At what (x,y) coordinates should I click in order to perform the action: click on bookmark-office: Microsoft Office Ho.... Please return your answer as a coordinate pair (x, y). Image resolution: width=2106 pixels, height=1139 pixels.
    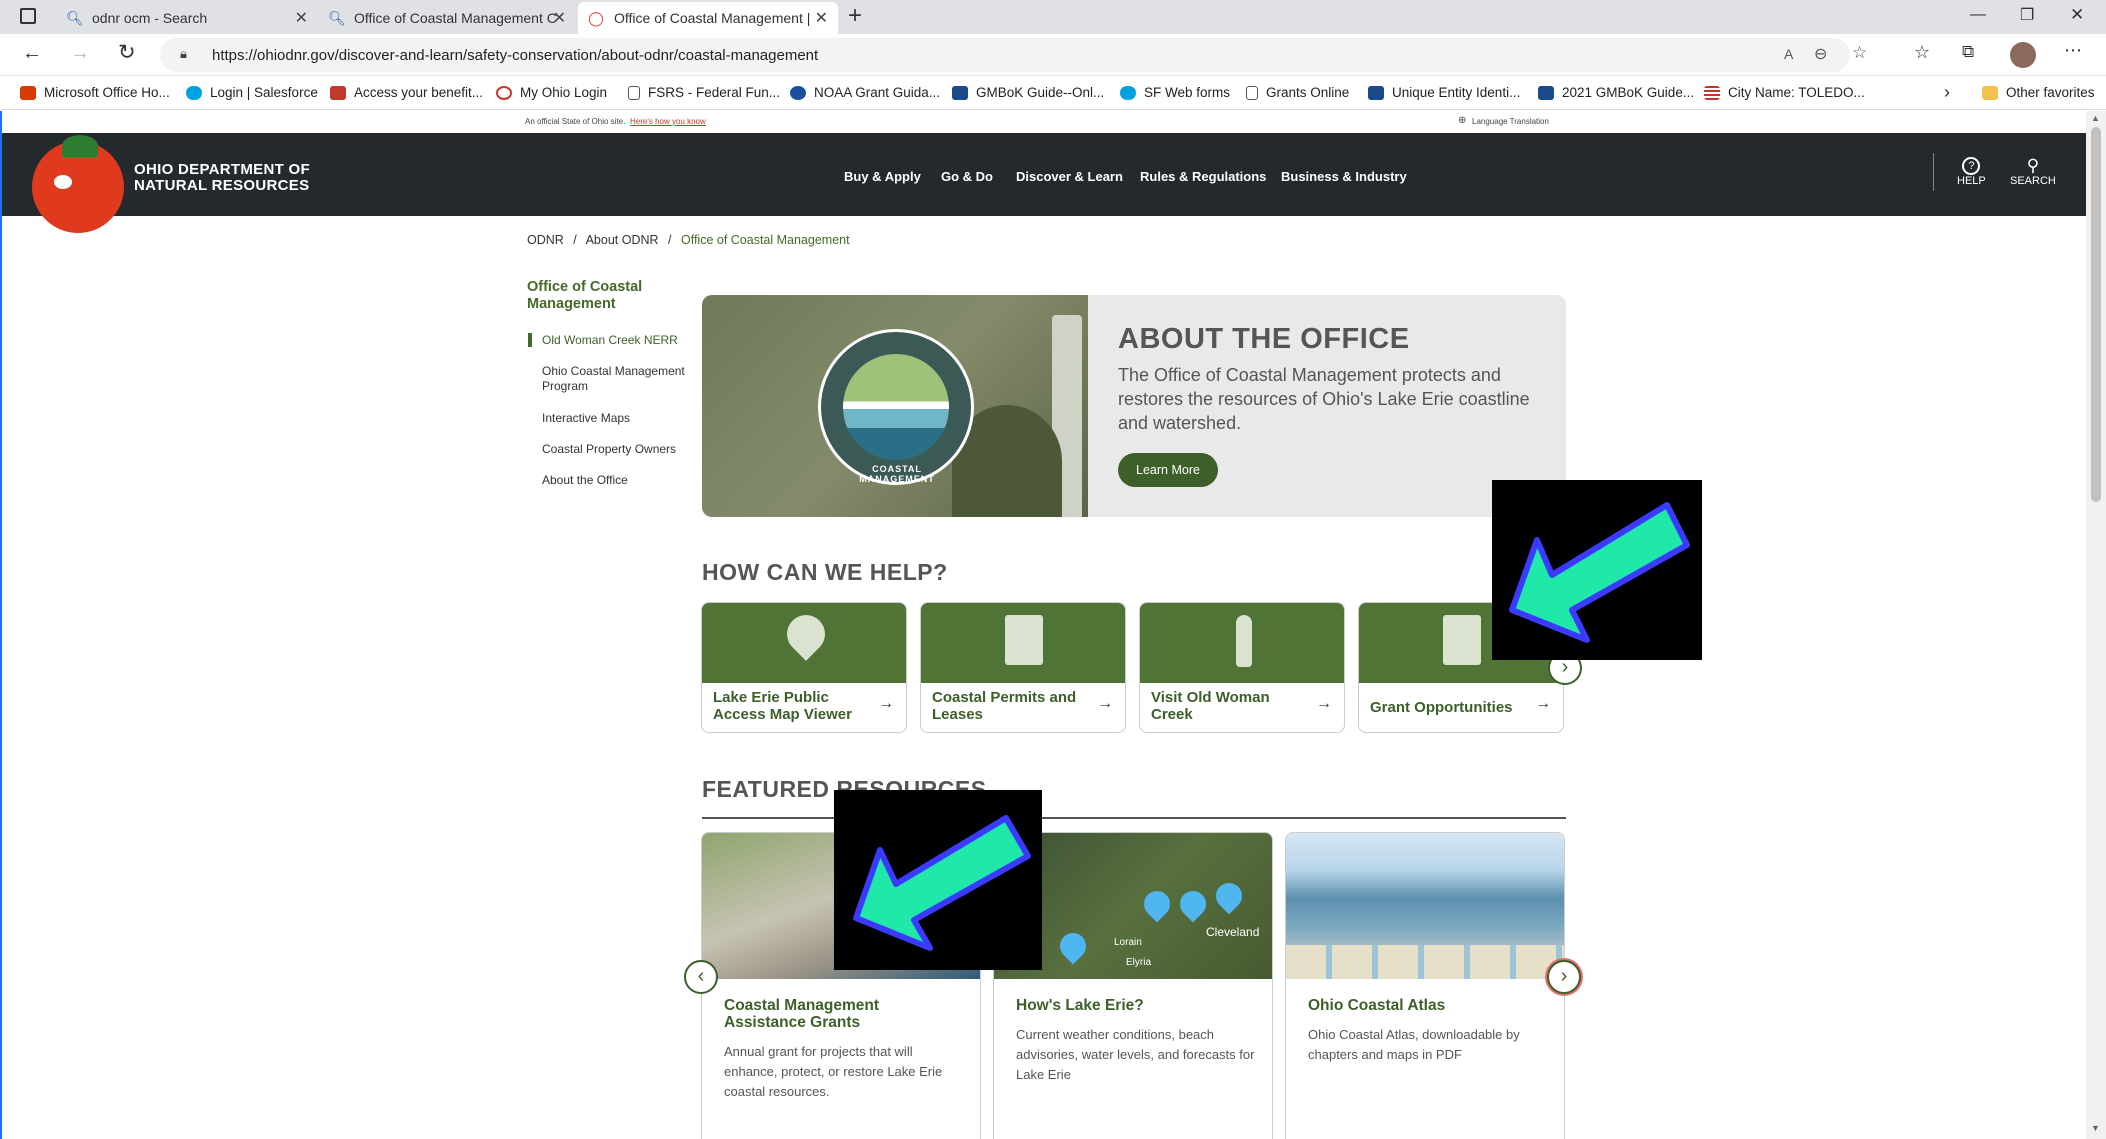
    Looking at the image, I should click on (95, 92).